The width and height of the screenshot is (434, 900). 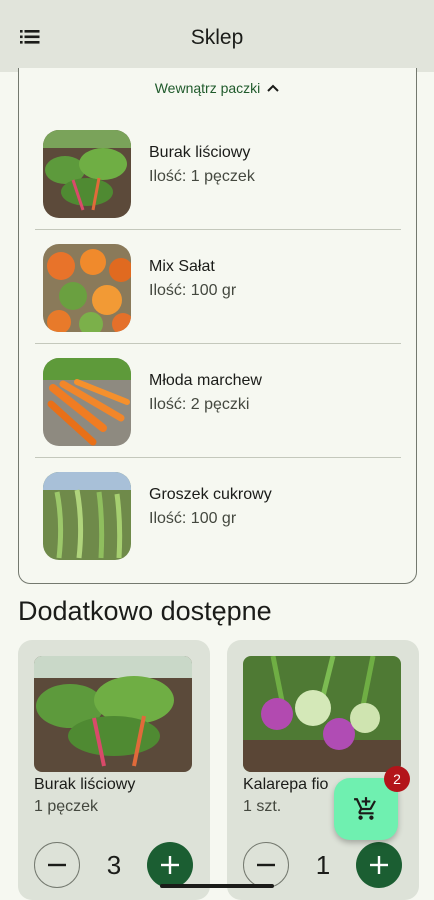 I want to click on section-title: Dodatkowo dostępne, so click(x=145, y=611).